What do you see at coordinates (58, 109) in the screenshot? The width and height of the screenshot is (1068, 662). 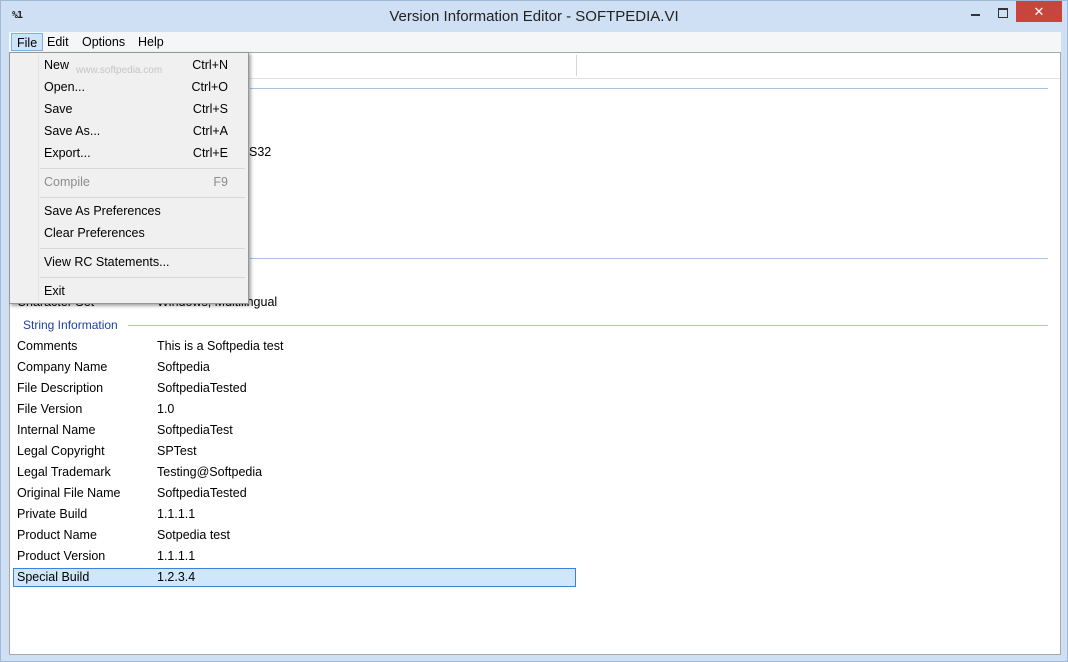 I see `menu-item-label: Save` at bounding box center [58, 109].